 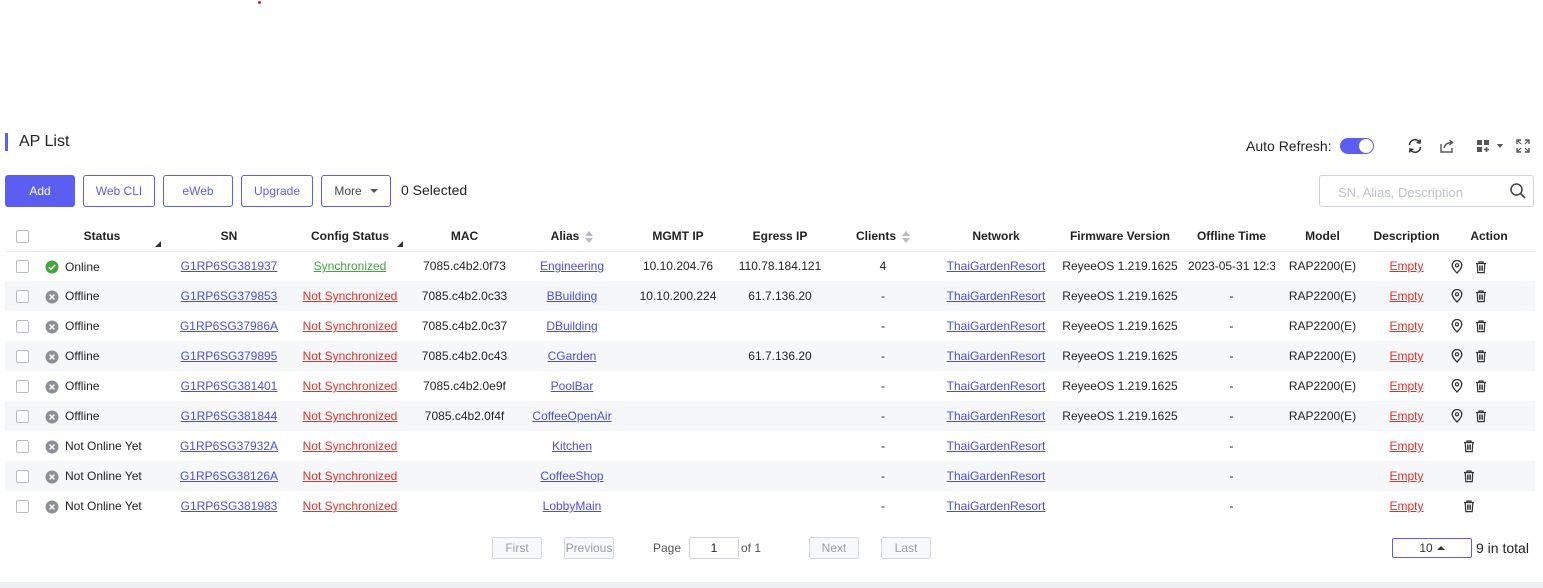 What do you see at coordinates (229, 476) in the screenshot?
I see `sn-link: G1RP6SG38126A` at bounding box center [229, 476].